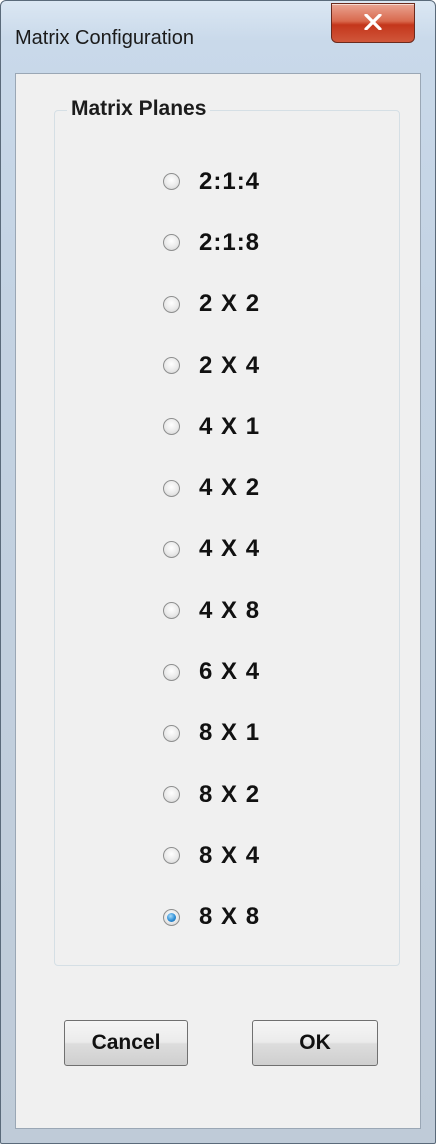  What do you see at coordinates (229, 304) in the screenshot?
I see `radio-option-label: 2 X 2` at bounding box center [229, 304].